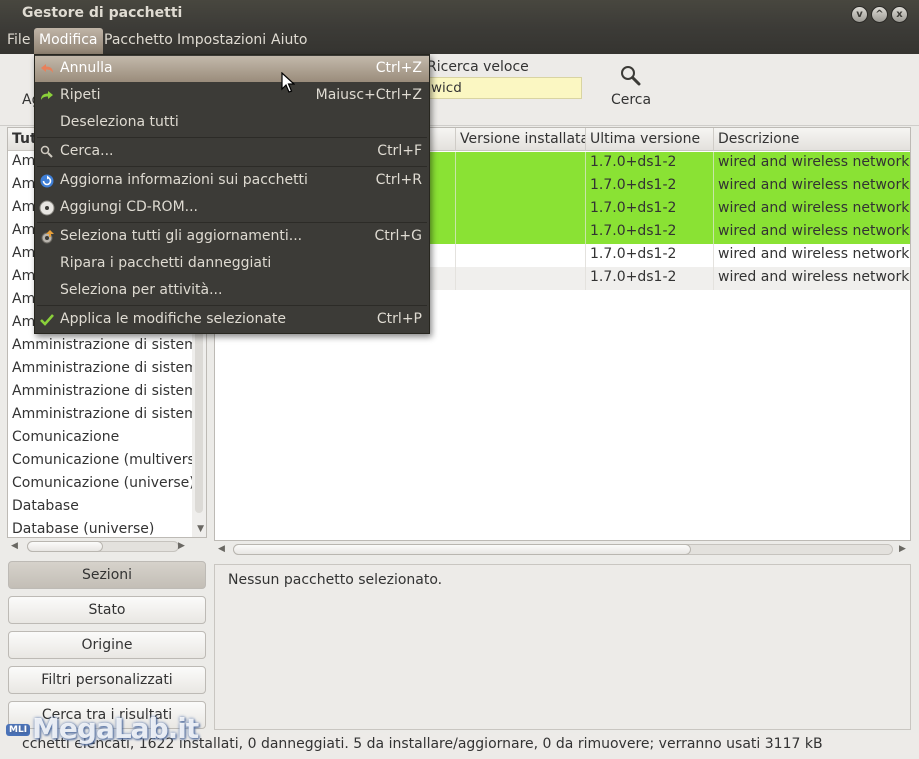 The height and width of the screenshot is (759, 919). What do you see at coordinates (232, 96) in the screenshot?
I see `menu-item: Ripeti Maiusc+Ctrl+Z` at bounding box center [232, 96].